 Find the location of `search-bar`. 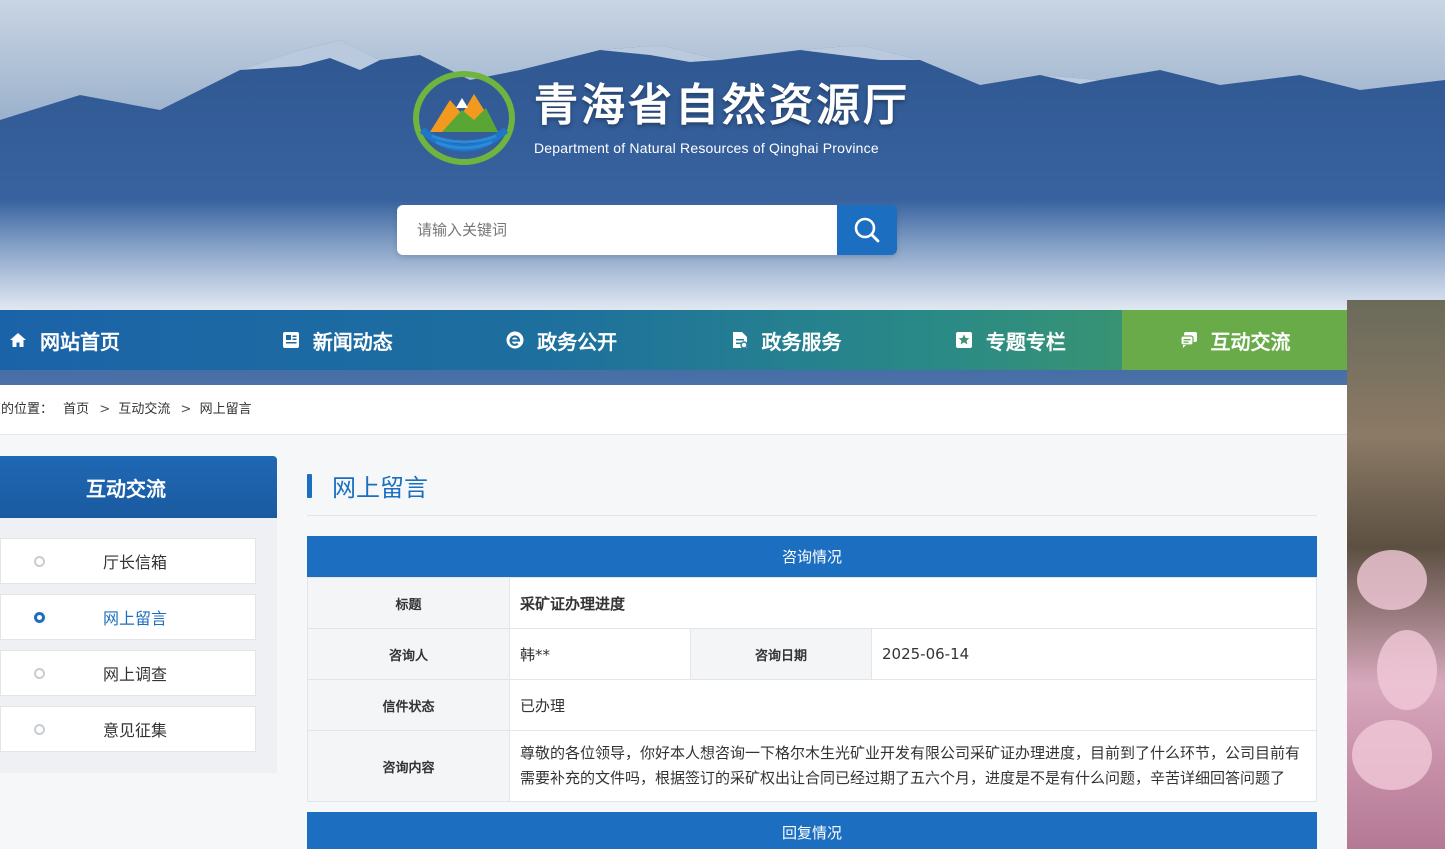

search-bar is located at coordinates (647, 230).